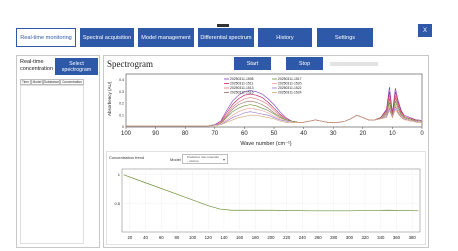 This screenshot has width=458, height=251. I want to click on spectrogram-legend-label: 20250311-1517, so click(290, 79).